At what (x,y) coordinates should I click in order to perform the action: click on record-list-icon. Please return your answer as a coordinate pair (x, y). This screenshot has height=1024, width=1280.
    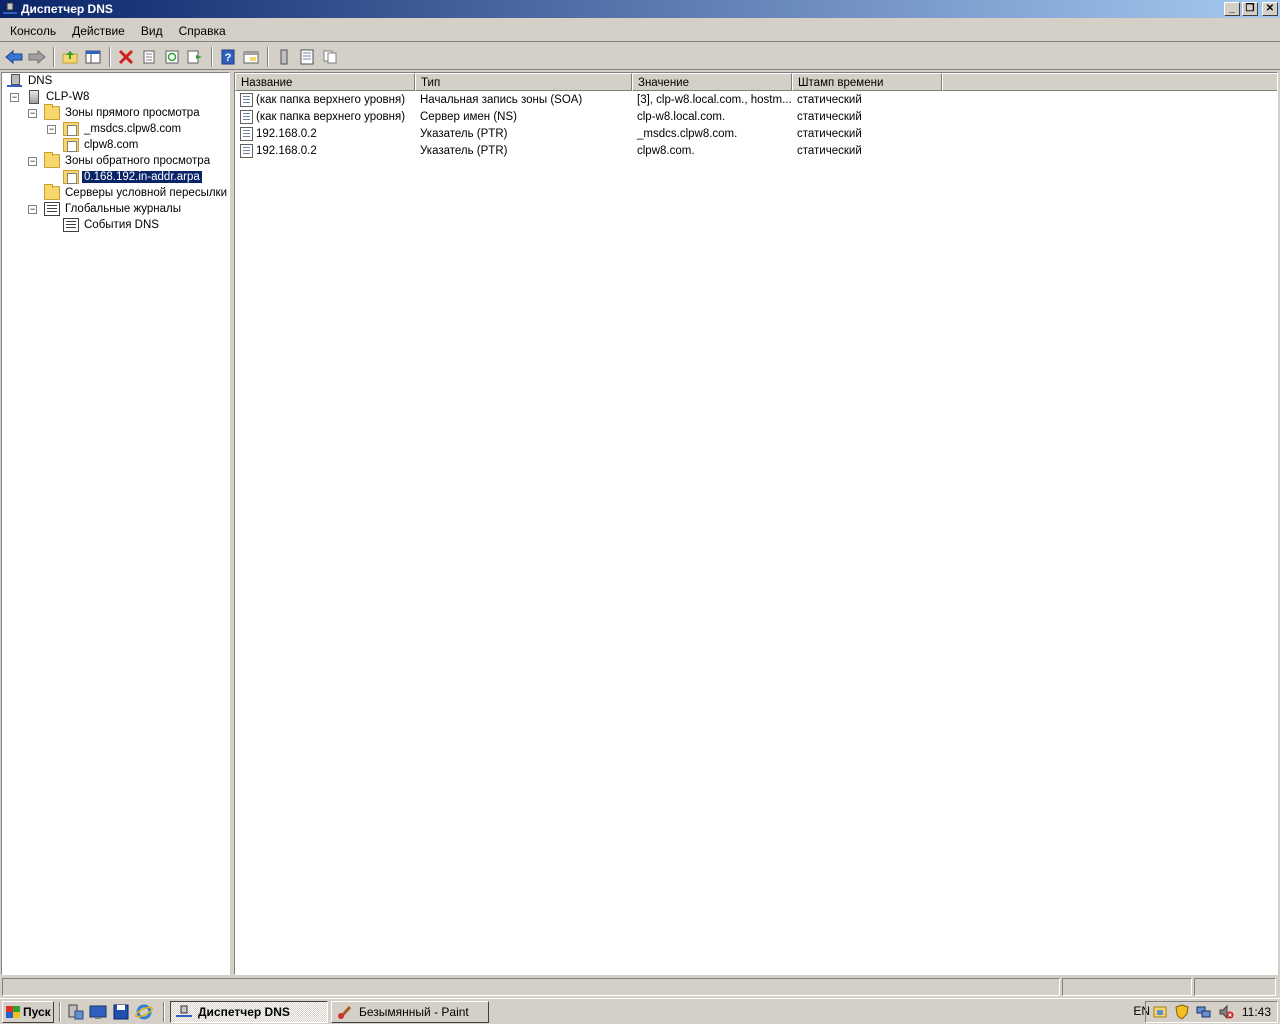
    Looking at the image, I should click on (307, 57).